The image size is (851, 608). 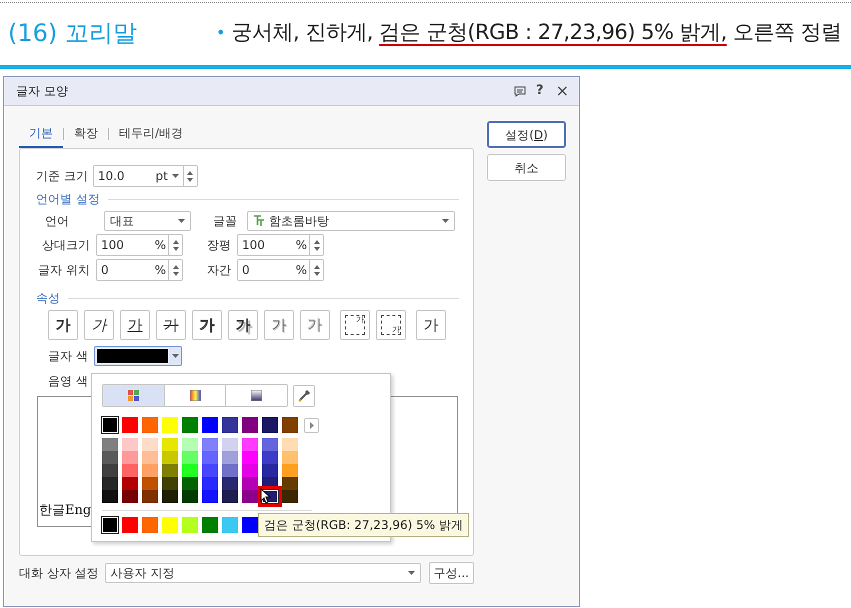 I want to click on dialog-button: 취소, so click(x=526, y=167).